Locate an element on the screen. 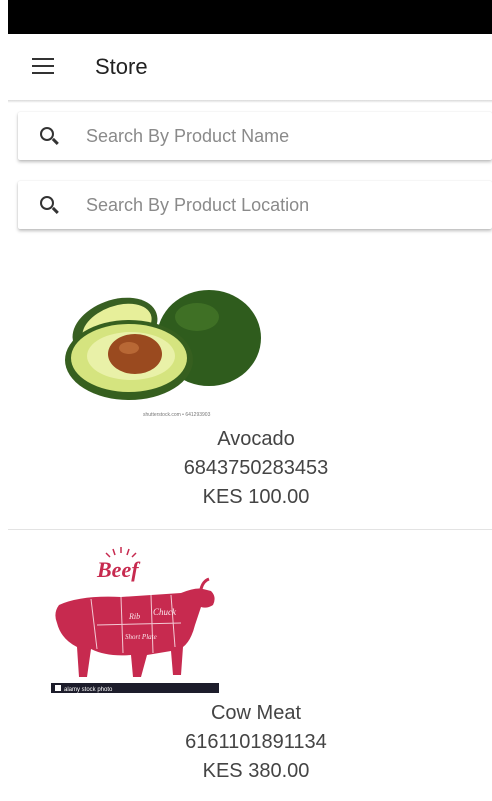 This screenshot has width=492, height=801. beef-label-short-plate: Short Plate is located at coordinates (141, 637).